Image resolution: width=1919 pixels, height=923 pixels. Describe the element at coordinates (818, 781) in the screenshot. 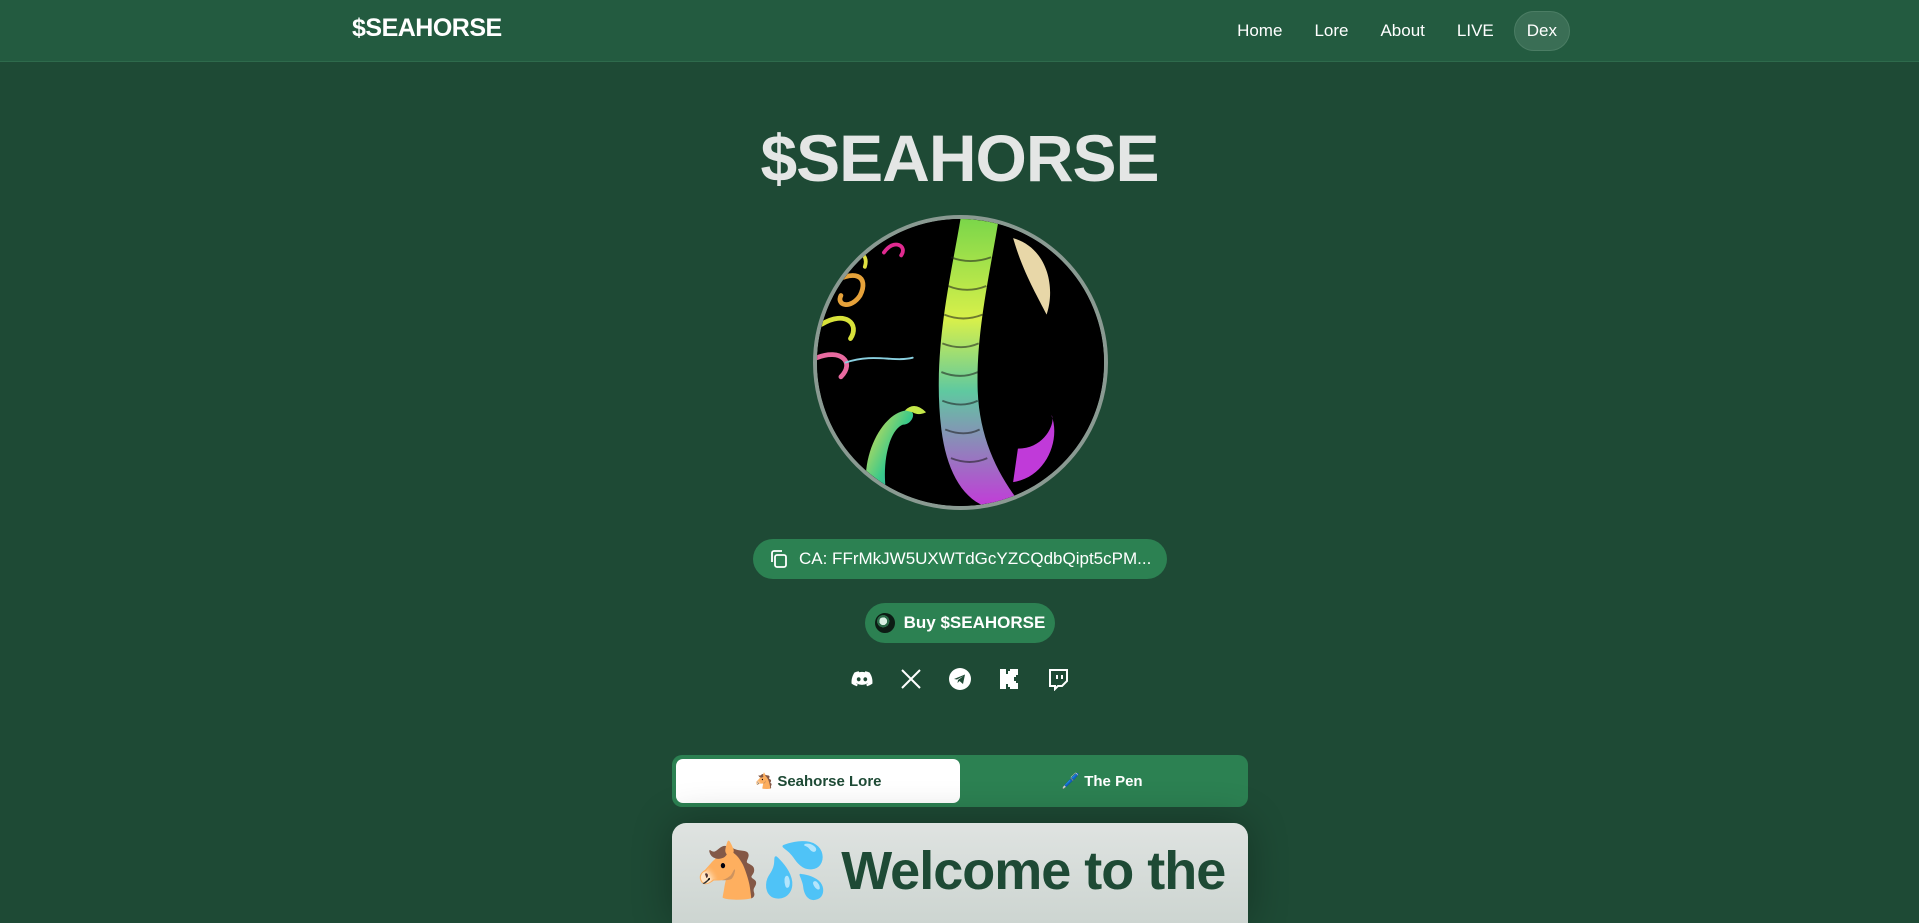

I see `tab-seahorse-lore: 🐴 Seahorse Lore` at that location.